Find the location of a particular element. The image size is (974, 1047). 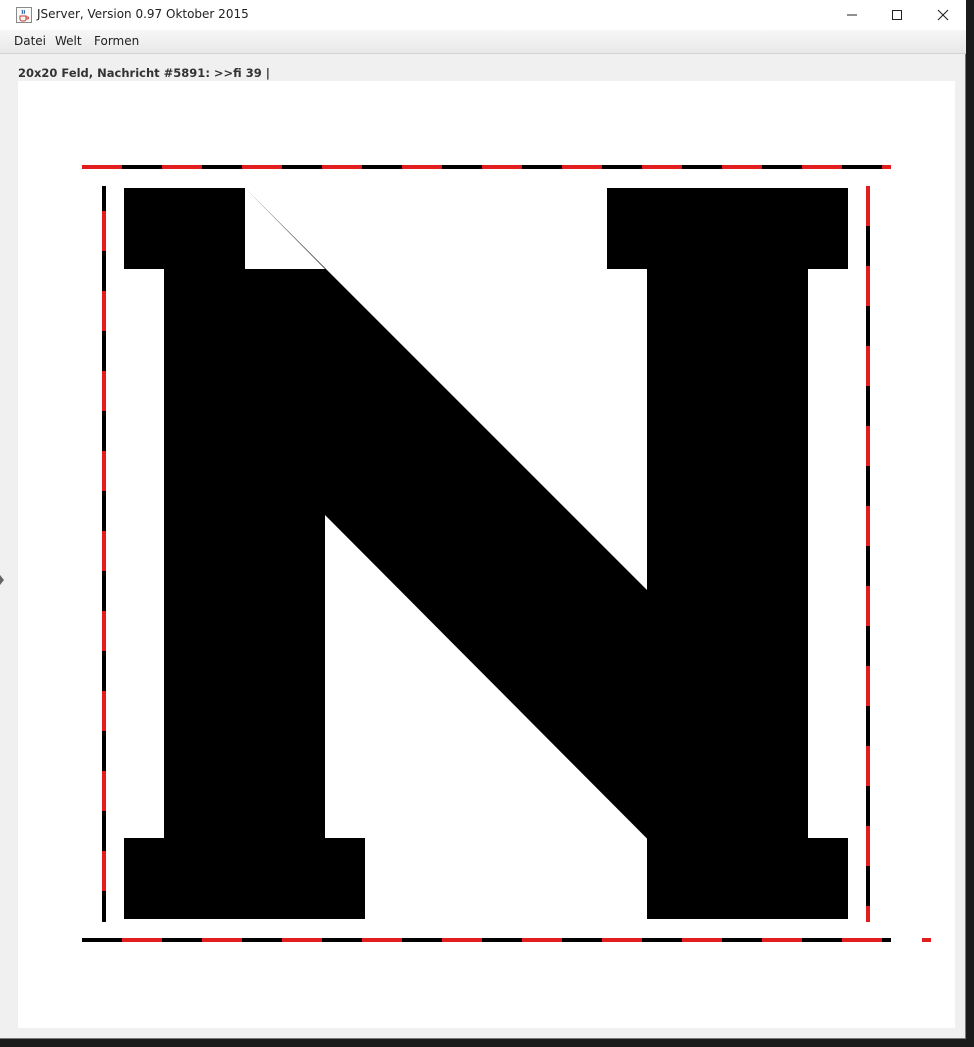

menu-formen: Formen is located at coordinates (116, 41).